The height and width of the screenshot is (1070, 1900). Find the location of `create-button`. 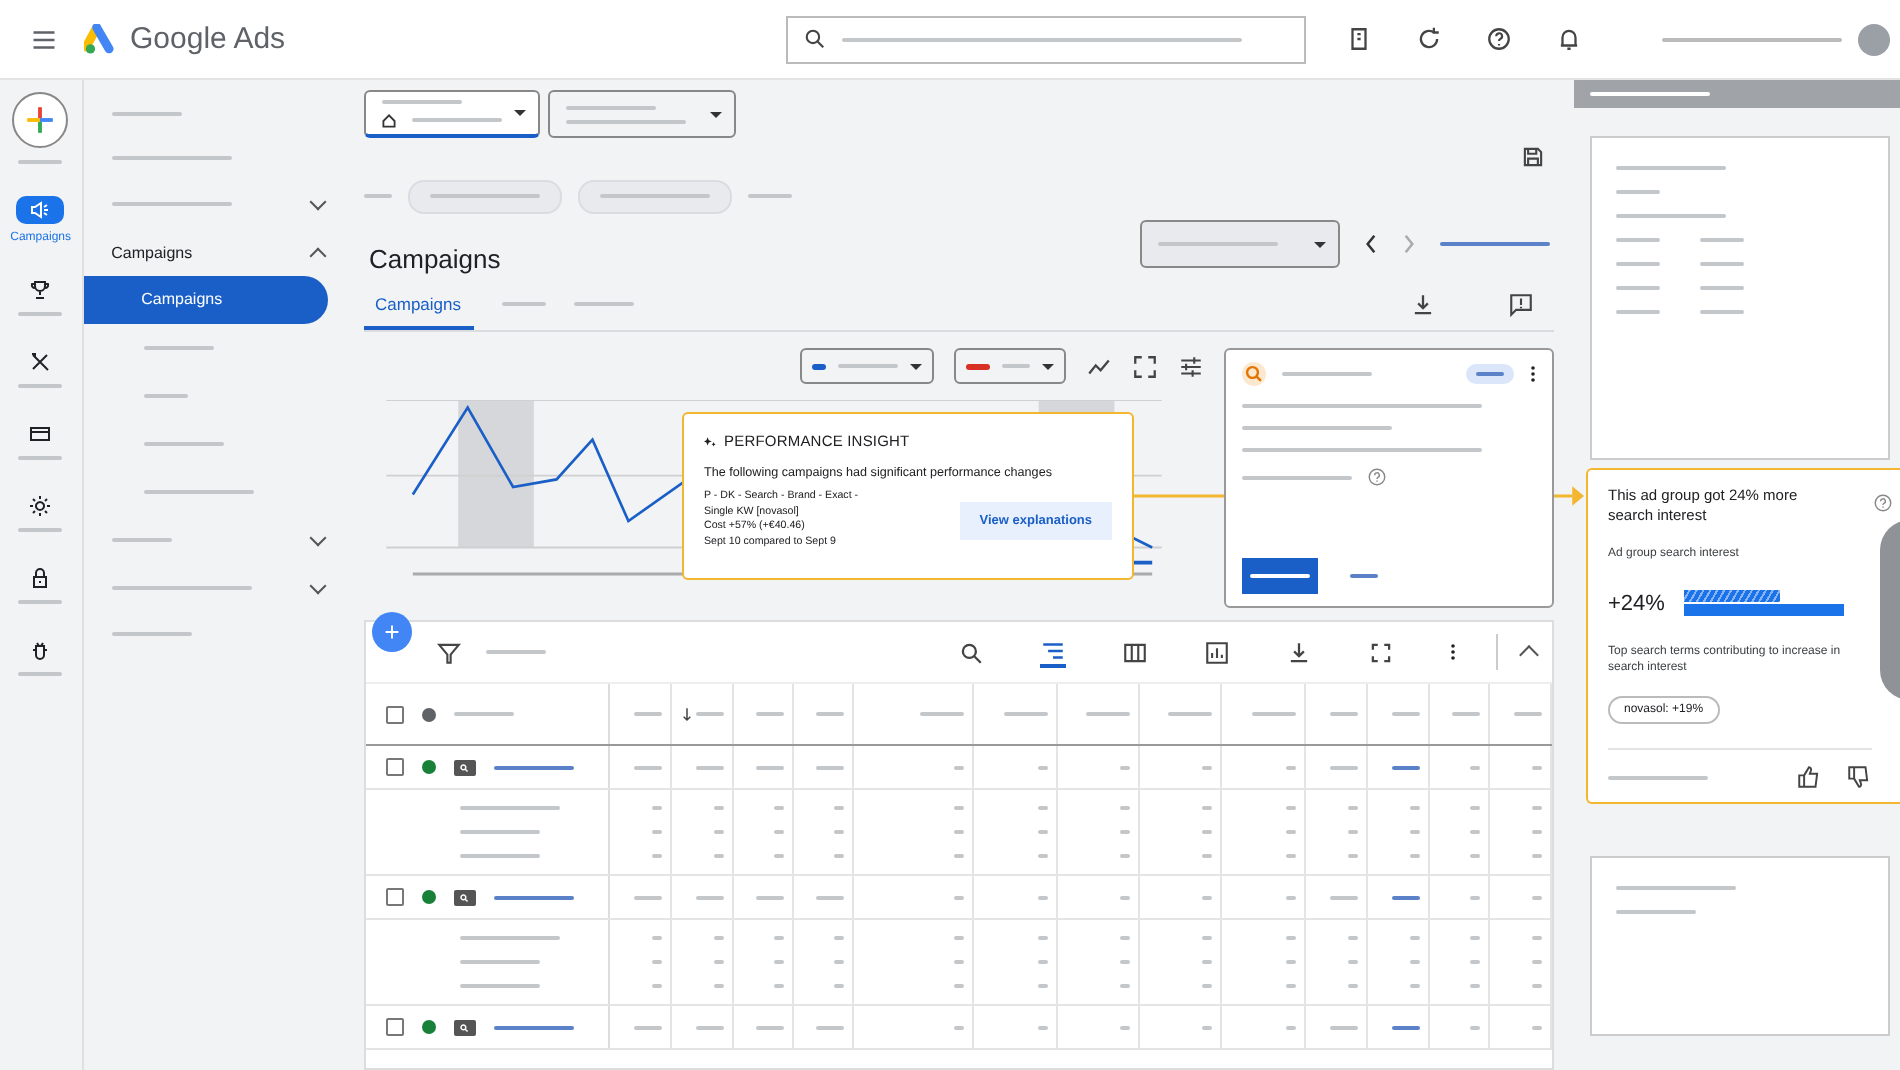

create-button is located at coordinates (40, 120).